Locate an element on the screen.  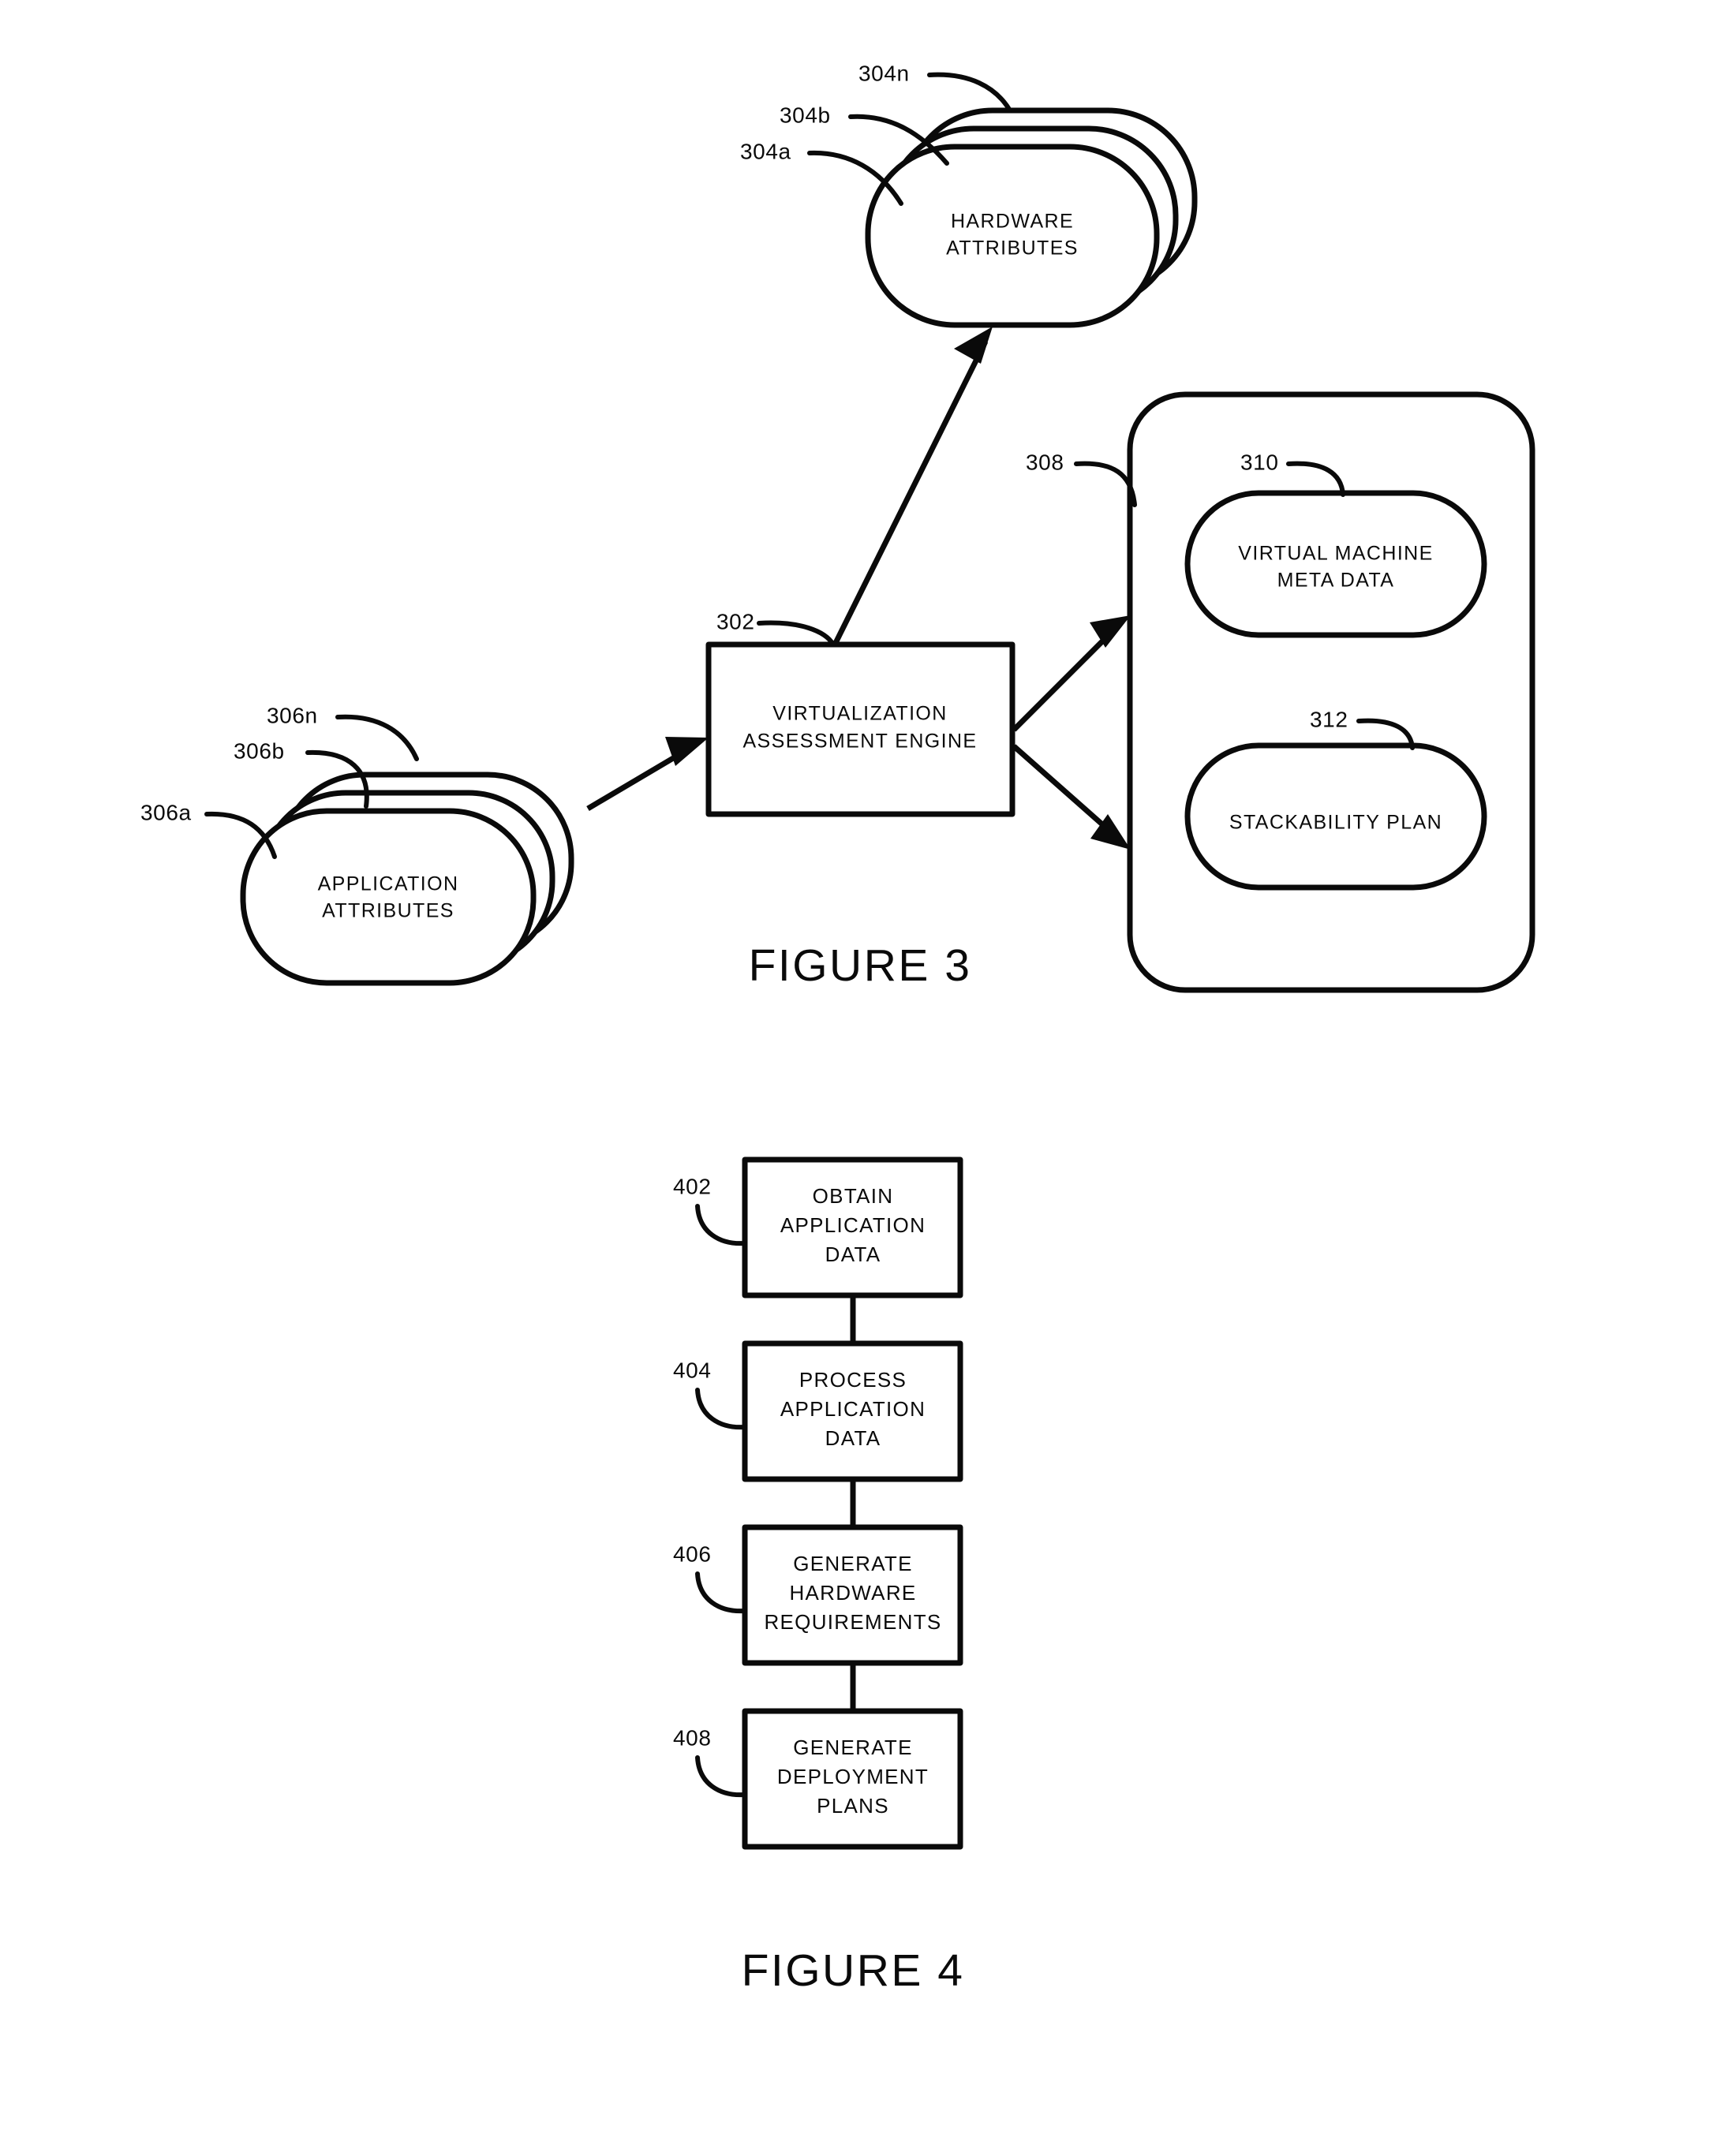
ref-label-306a: 306a is located at coordinates (166, 812).